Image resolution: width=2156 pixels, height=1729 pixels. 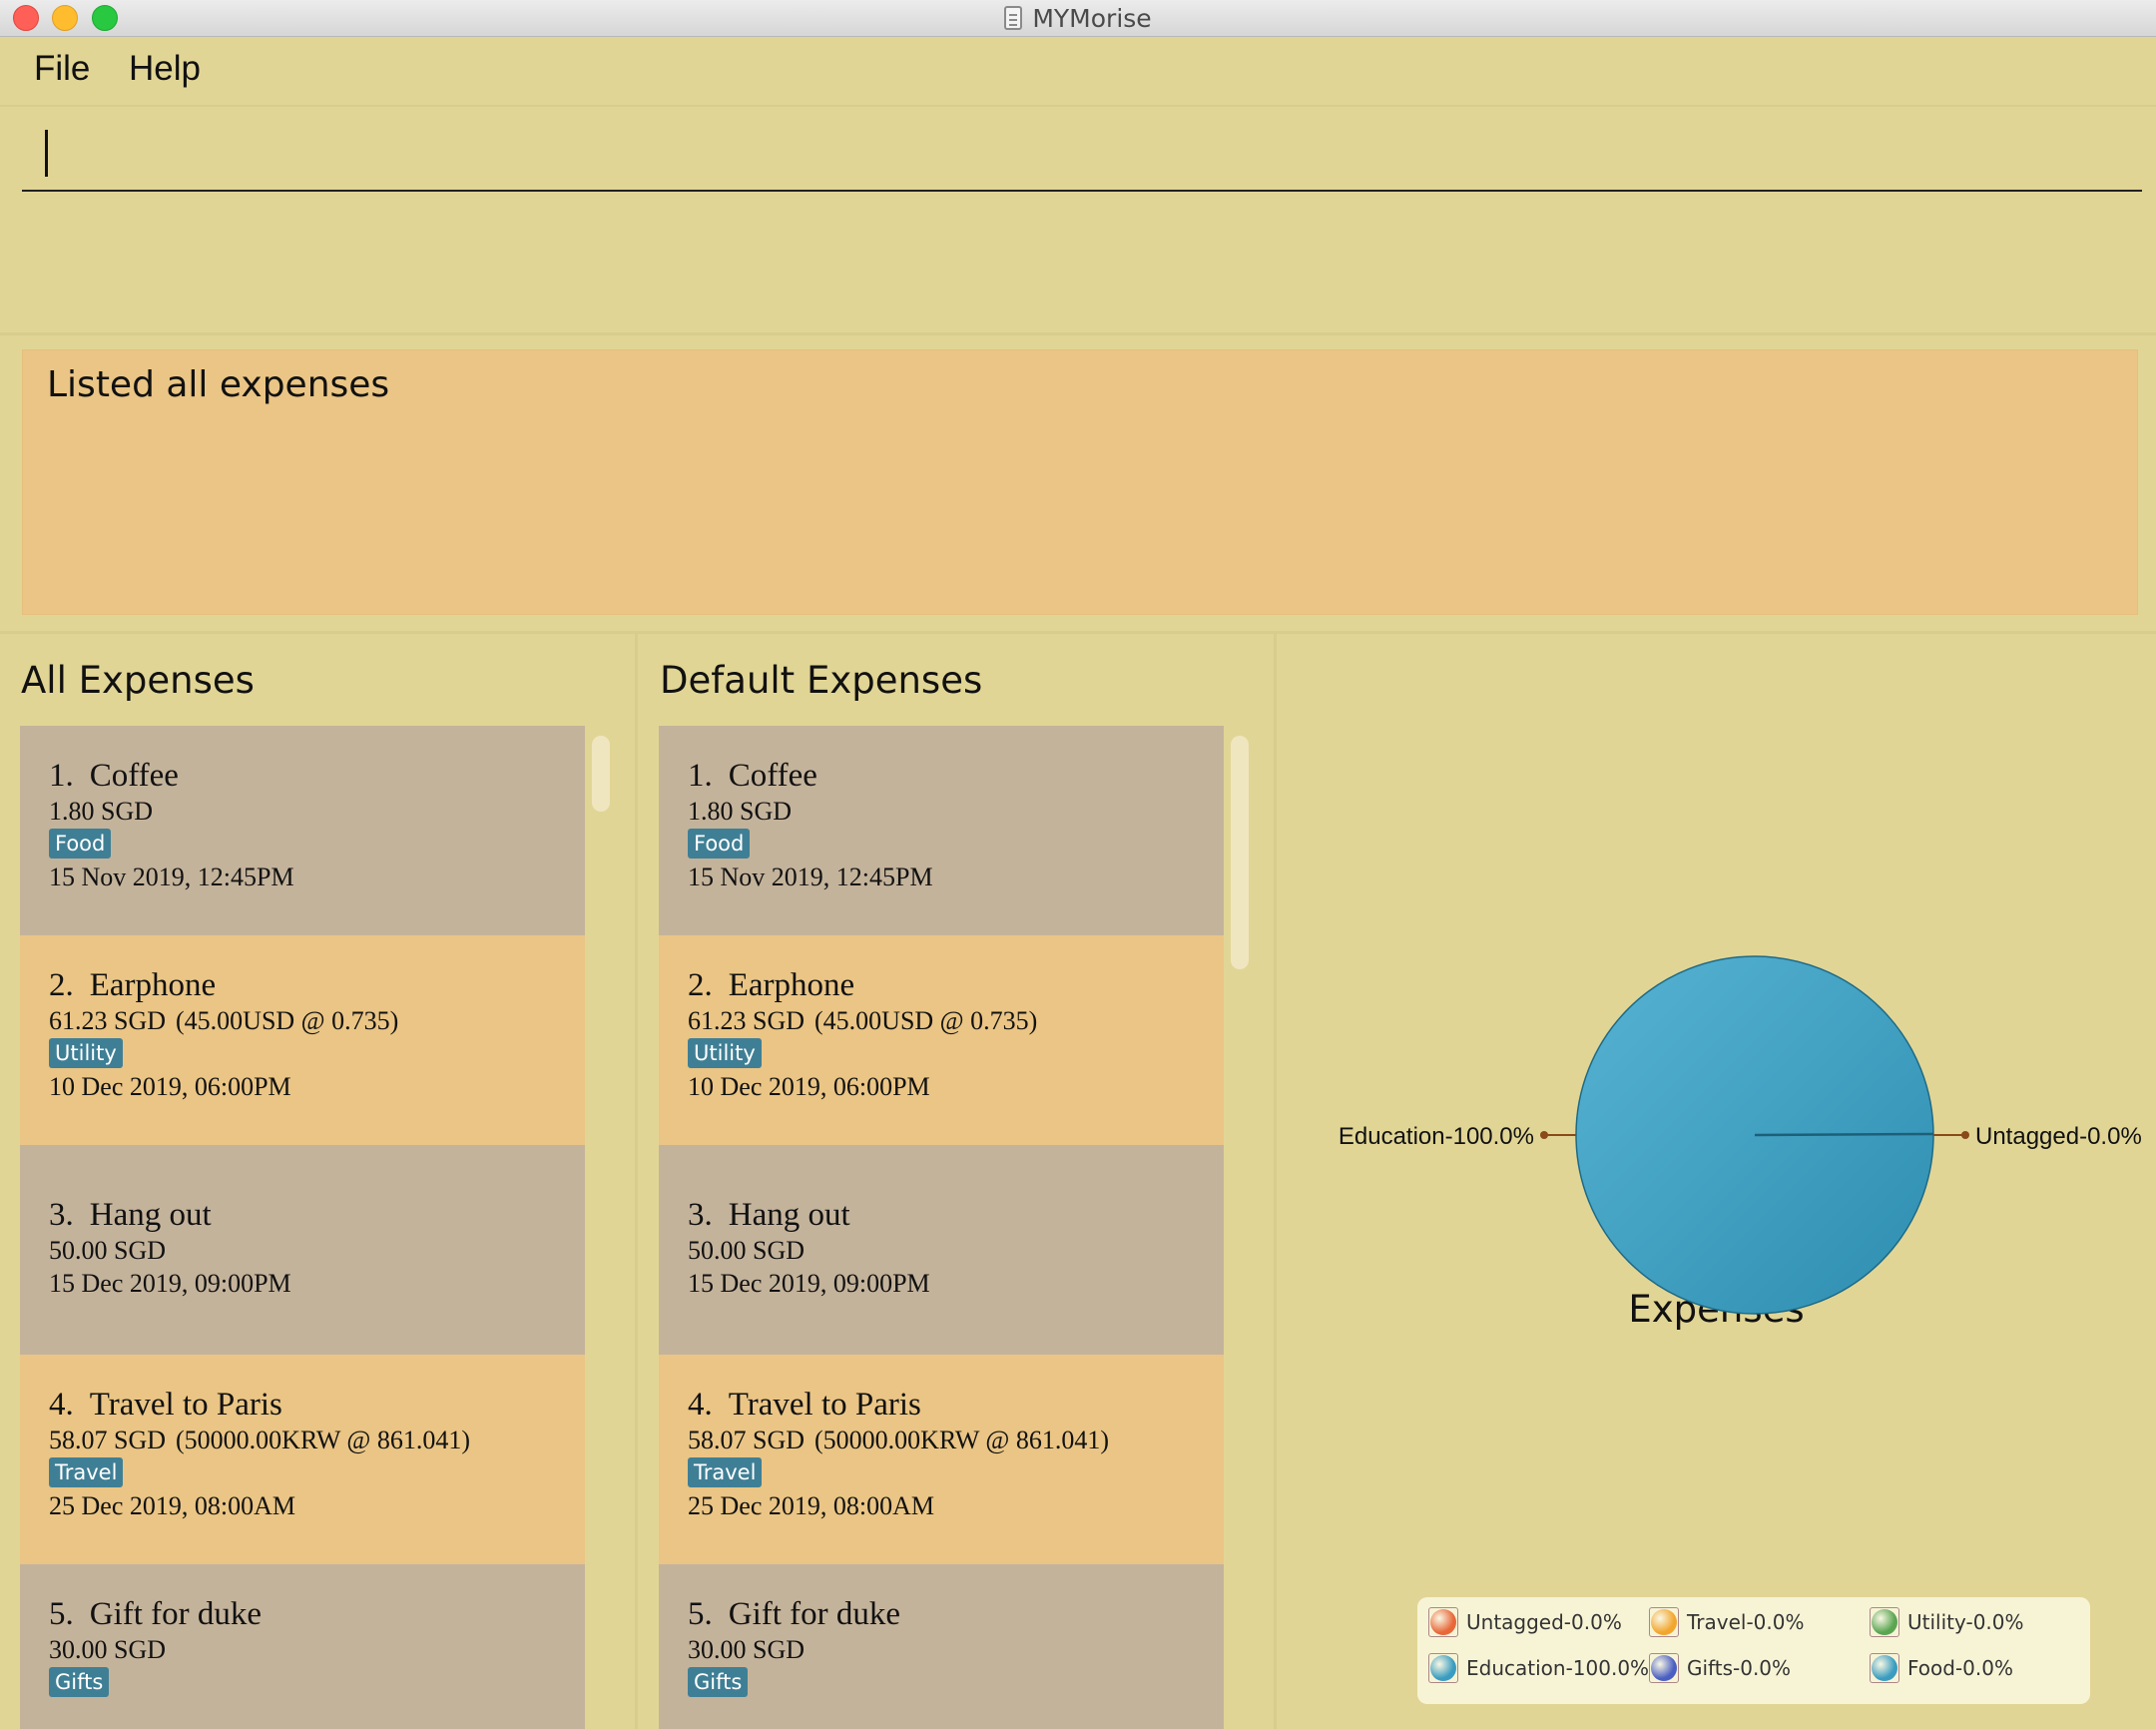 I want to click on legend-item-untagged: Untagged-0.0%, so click(x=1525, y=1622).